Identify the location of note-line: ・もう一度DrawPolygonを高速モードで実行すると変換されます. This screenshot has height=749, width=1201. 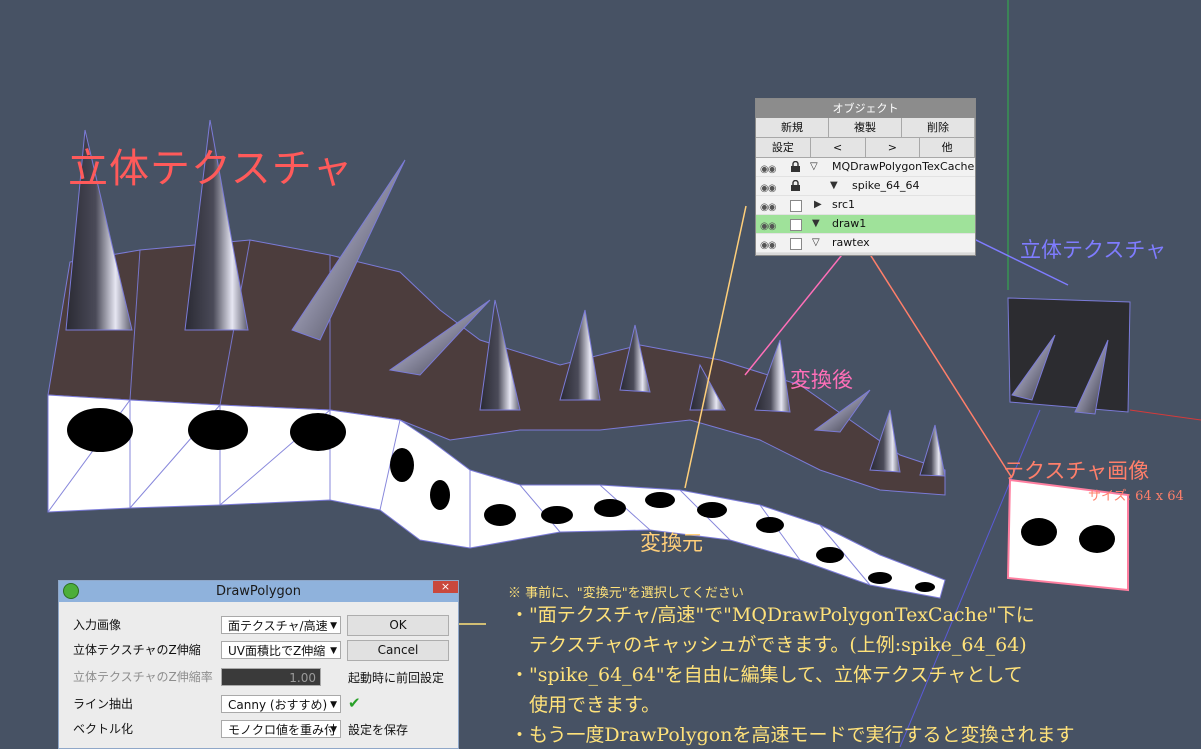
(792, 735).